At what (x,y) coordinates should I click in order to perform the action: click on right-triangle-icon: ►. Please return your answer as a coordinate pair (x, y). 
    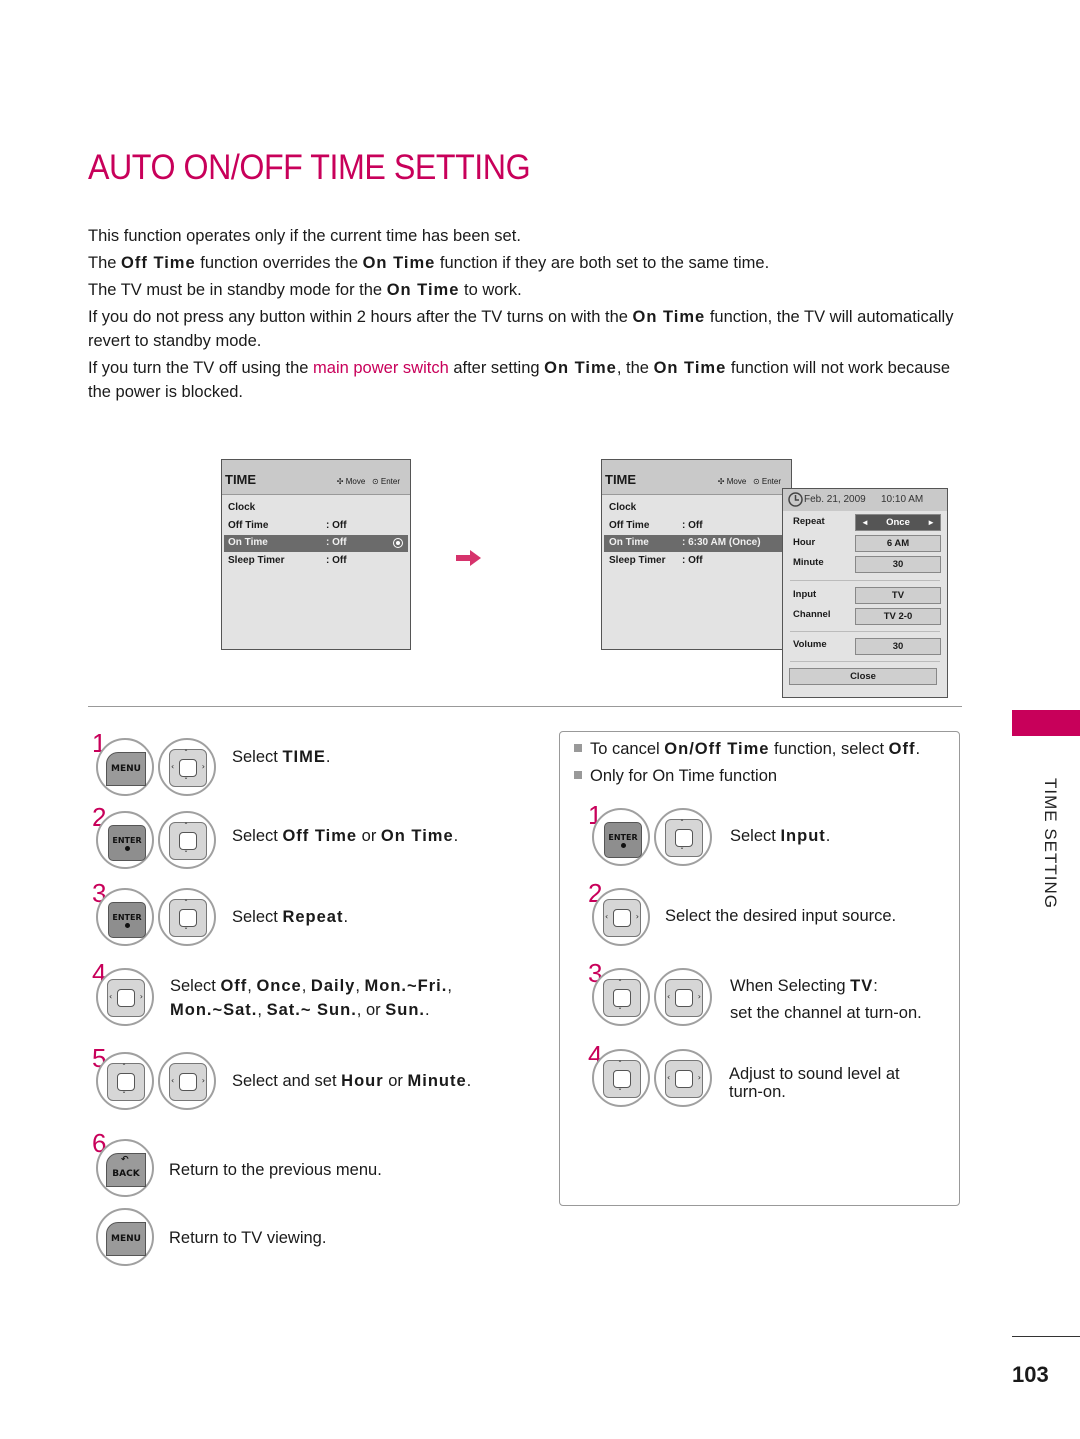
    Looking at the image, I should click on (931, 522).